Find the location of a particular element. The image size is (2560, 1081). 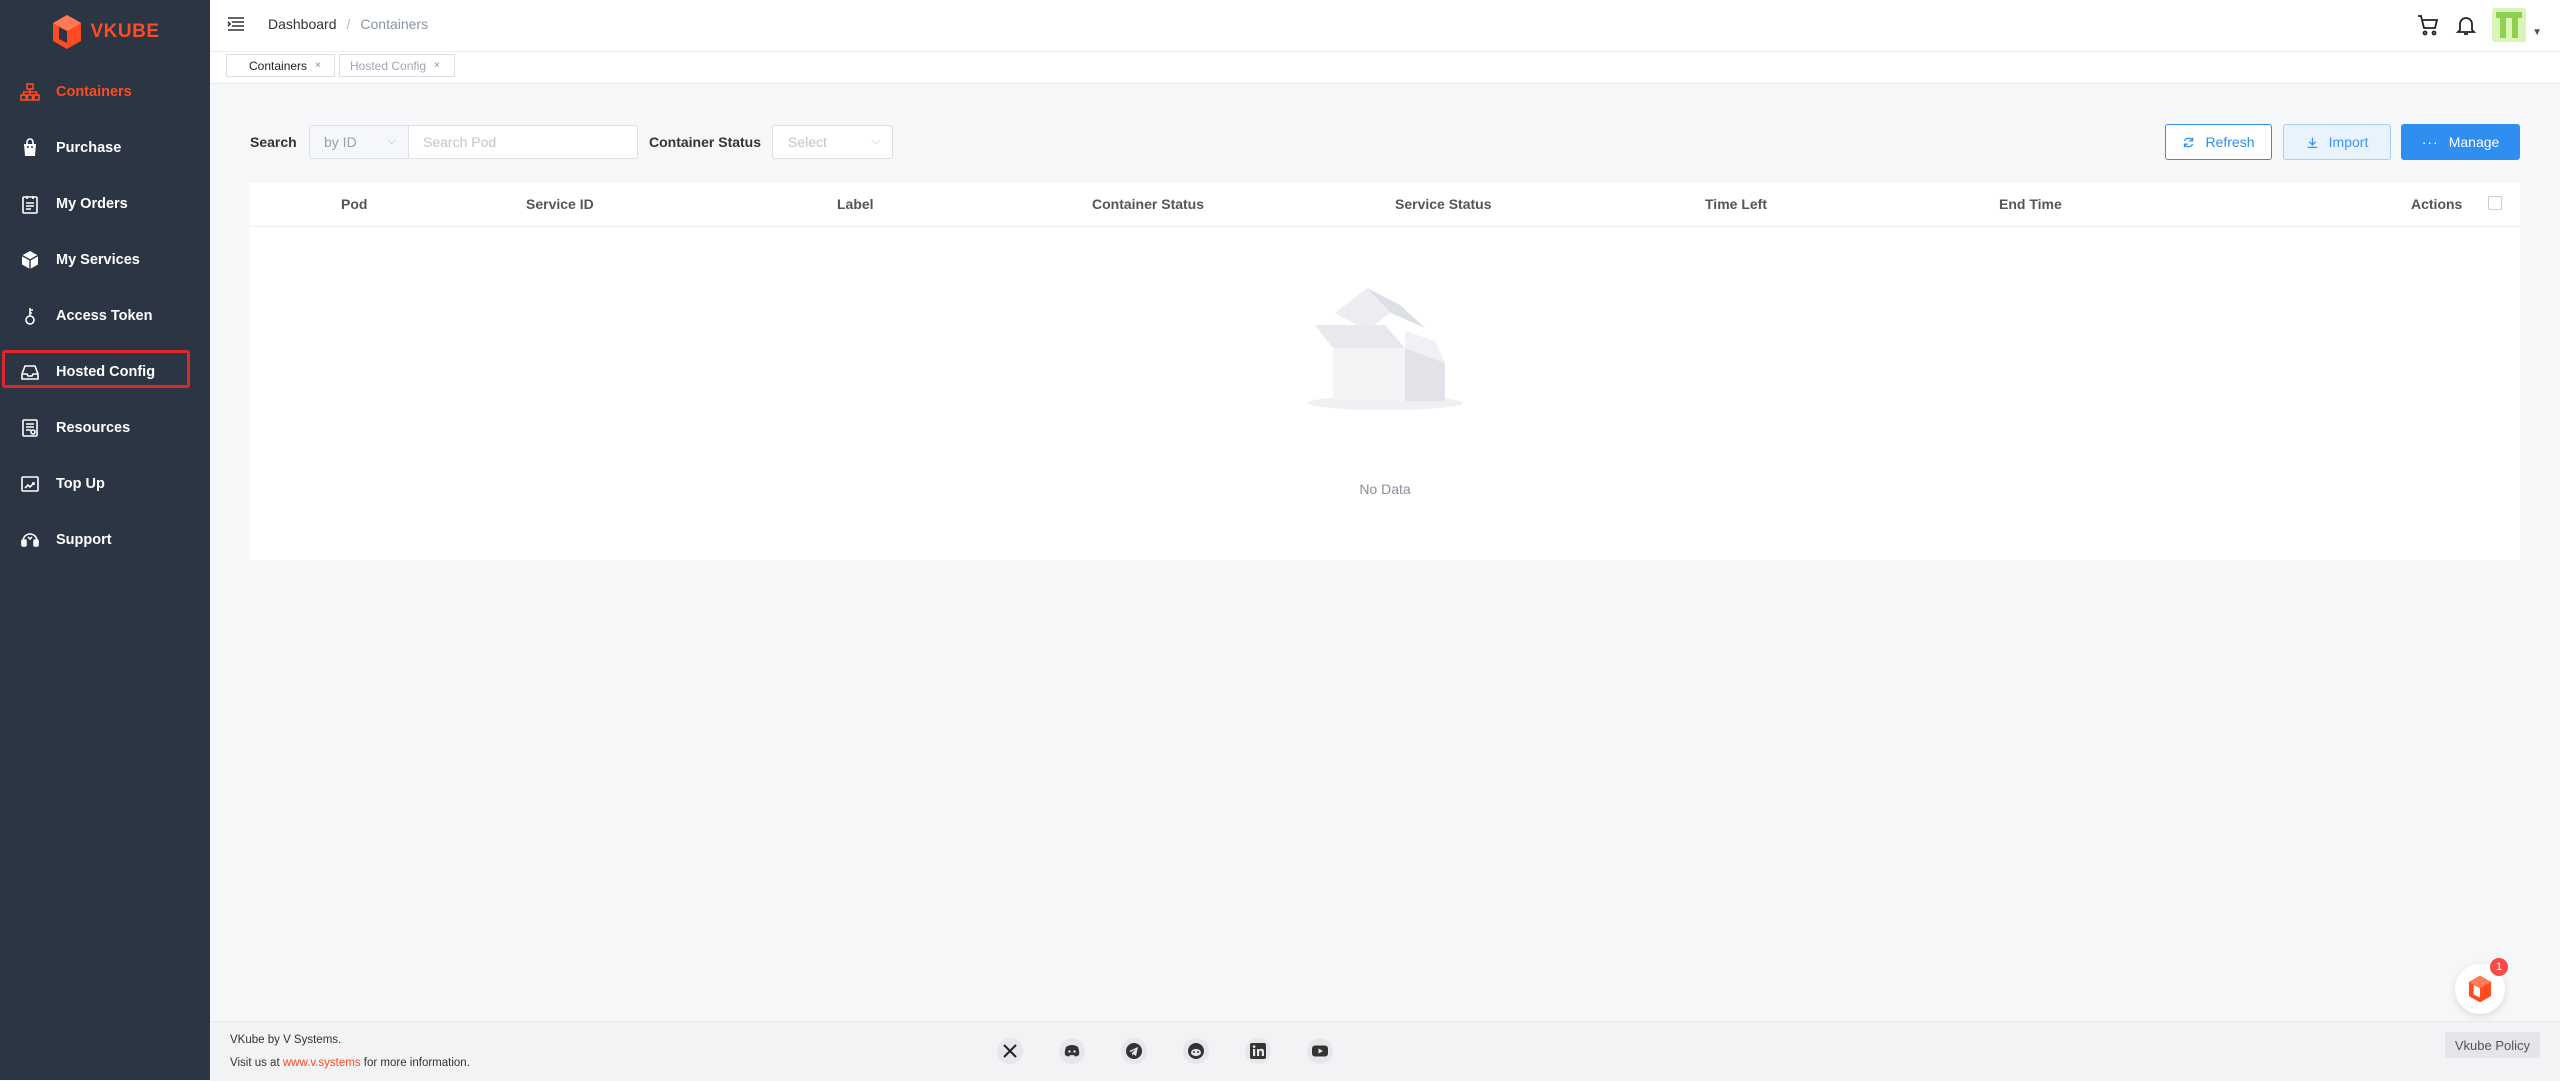

sidebar-item-resources: Resources is located at coordinates (105, 428).